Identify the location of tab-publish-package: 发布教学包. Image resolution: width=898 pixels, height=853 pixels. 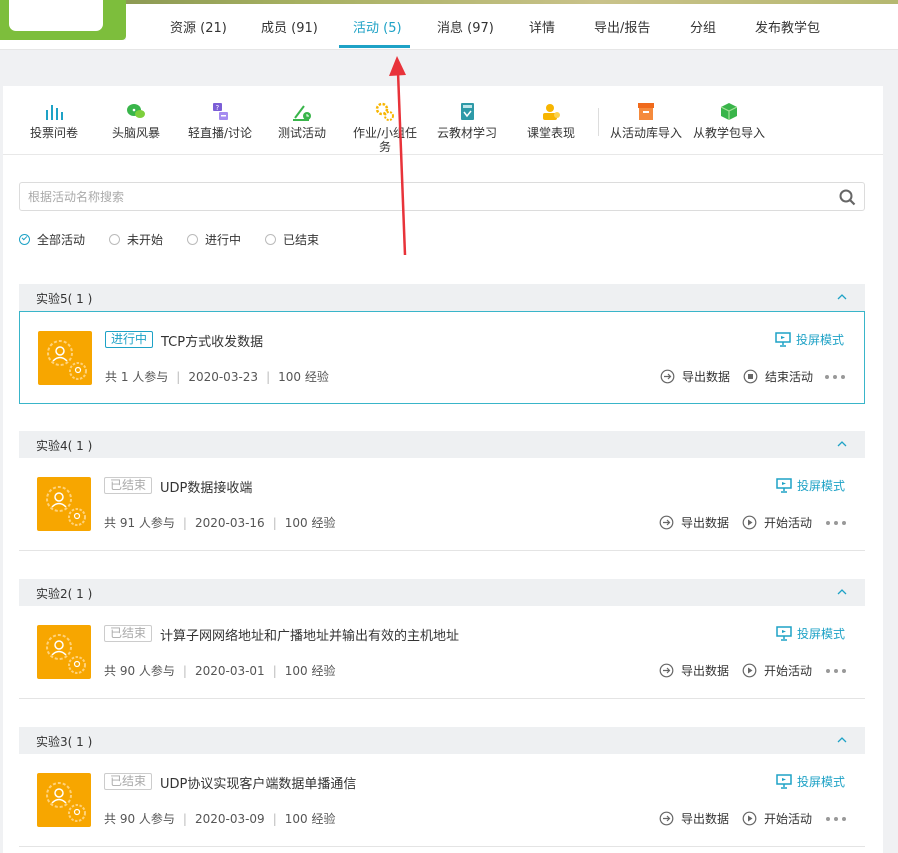
(787, 26).